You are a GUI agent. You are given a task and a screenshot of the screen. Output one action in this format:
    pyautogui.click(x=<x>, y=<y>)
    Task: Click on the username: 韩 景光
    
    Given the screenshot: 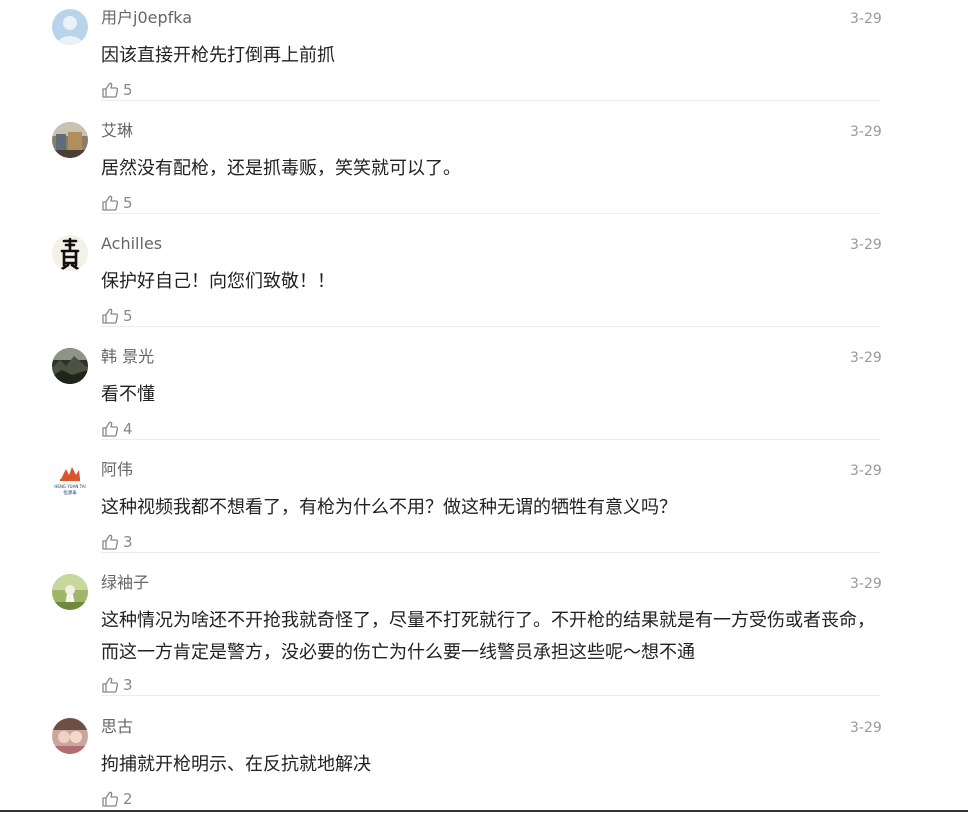 What is the action you would take?
    pyautogui.click(x=127, y=357)
    